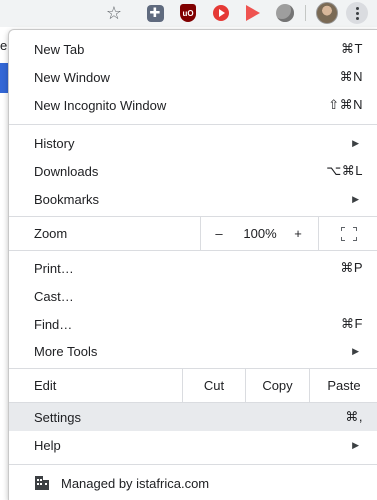 The height and width of the screenshot is (500, 377). I want to click on paste-label: Paste, so click(344, 385).